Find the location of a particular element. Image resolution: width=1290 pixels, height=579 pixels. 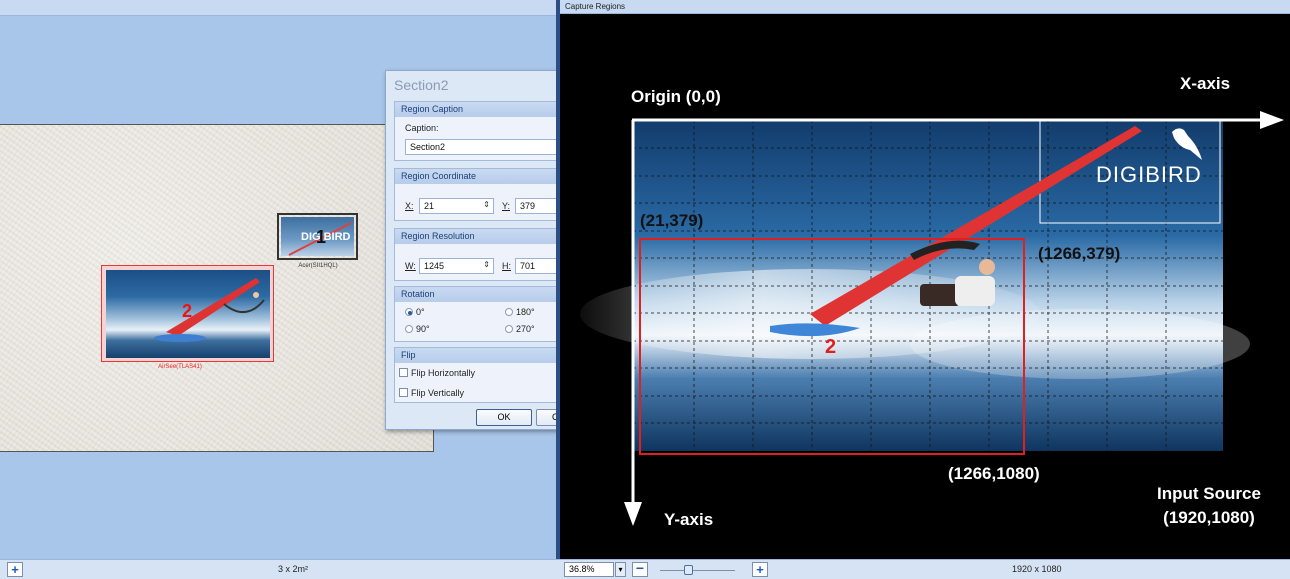

coord-bottom-right: (1266,1080) is located at coordinates (994, 473).